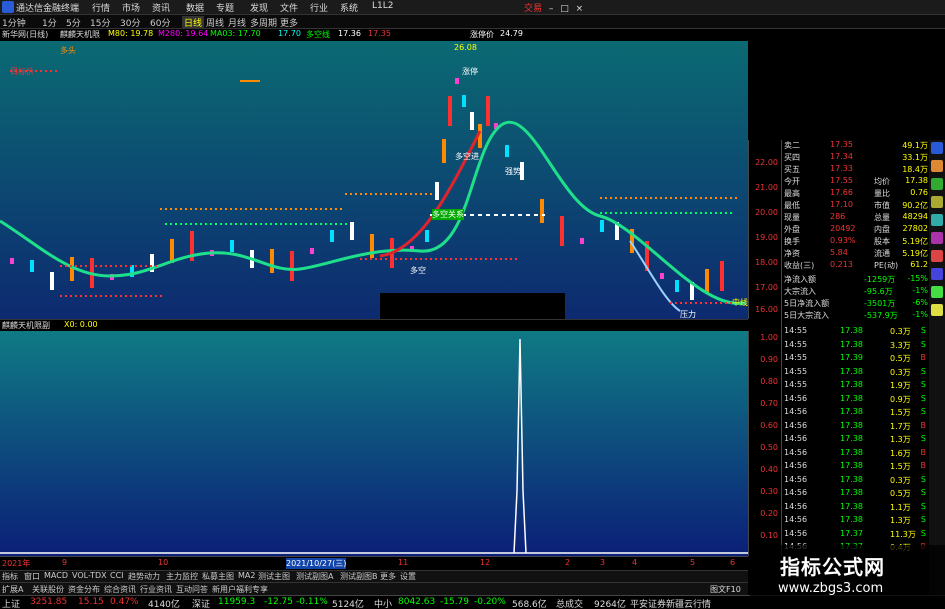  Describe the element at coordinates (467, 156) in the screenshot. I see `chart-label: 多空进` at that location.